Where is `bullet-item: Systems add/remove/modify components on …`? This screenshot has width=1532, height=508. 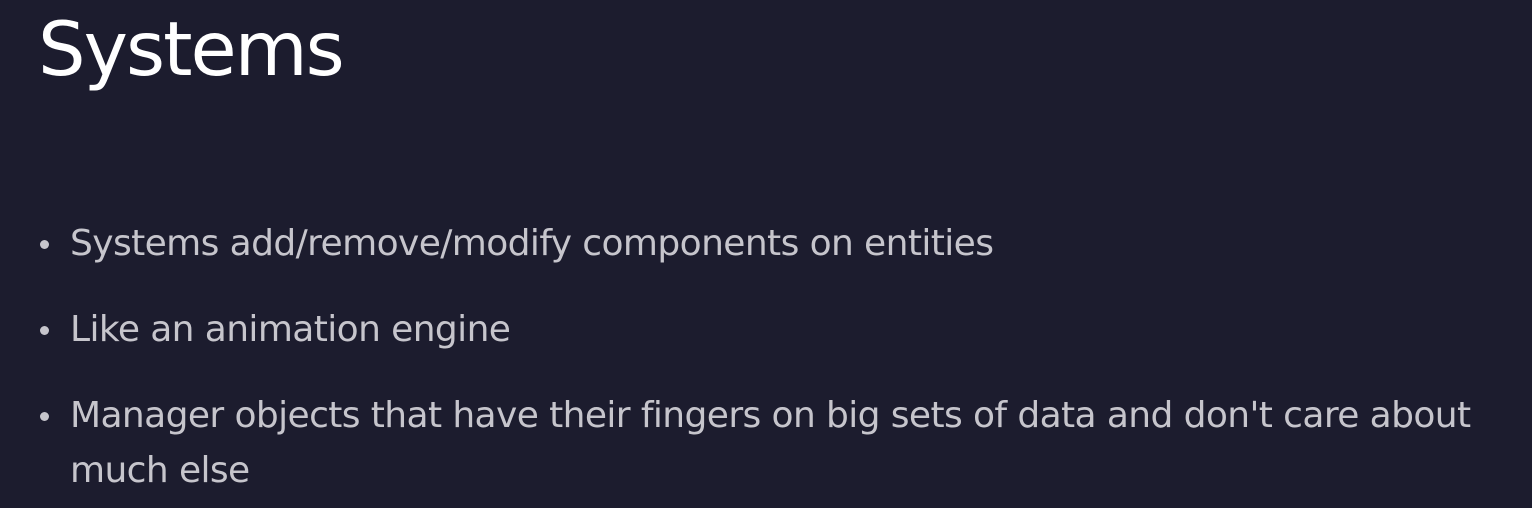
bullet-item: Systems add/remove/modify components on … is located at coordinates (773, 243).